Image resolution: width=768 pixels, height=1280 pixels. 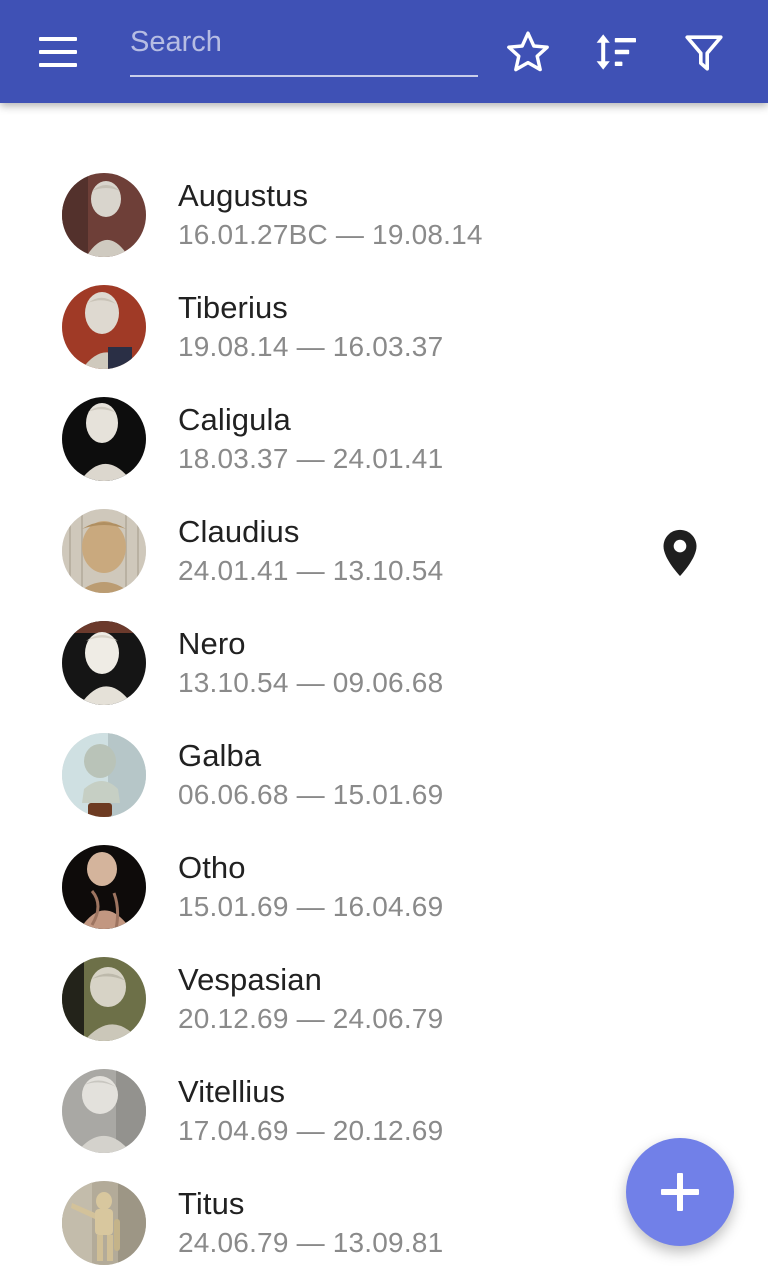 I want to click on list-item-subtitle: 15.01.69 — 16.04.69, so click(x=311, y=906).